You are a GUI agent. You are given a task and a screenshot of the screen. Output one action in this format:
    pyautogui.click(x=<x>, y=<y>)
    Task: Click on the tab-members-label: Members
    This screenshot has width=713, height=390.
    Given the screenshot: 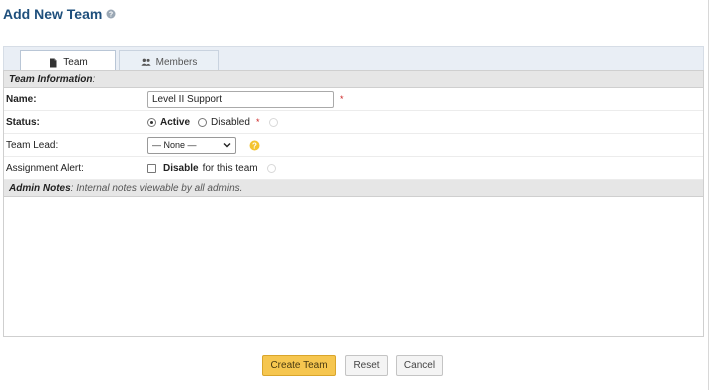 What is the action you would take?
    pyautogui.click(x=176, y=62)
    